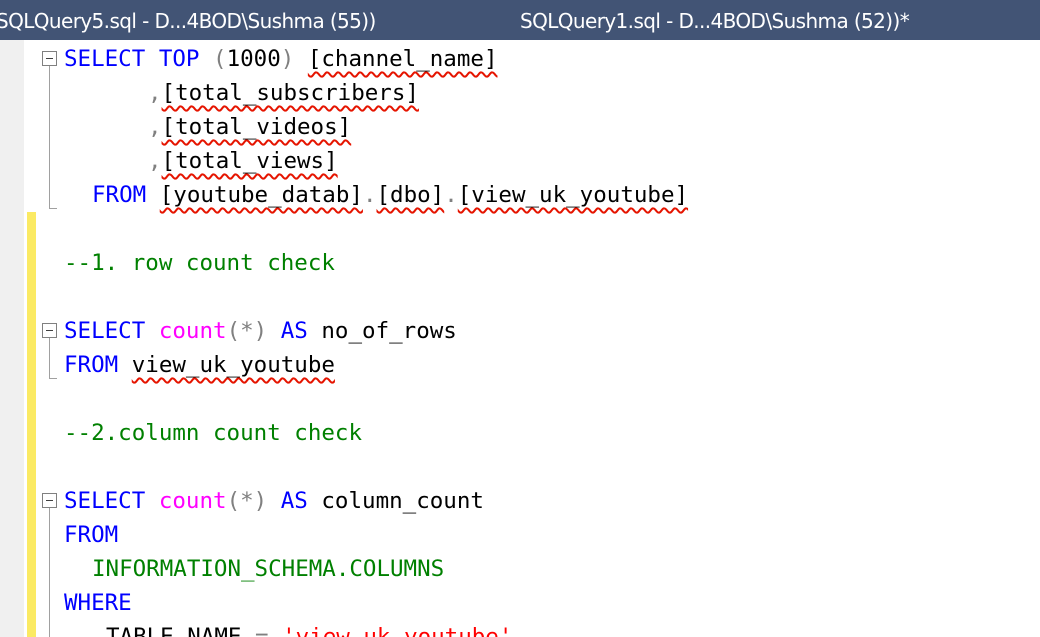  What do you see at coordinates (213, 433) in the screenshot?
I see `comment-column-count: --2.column count check` at bounding box center [213, 433].